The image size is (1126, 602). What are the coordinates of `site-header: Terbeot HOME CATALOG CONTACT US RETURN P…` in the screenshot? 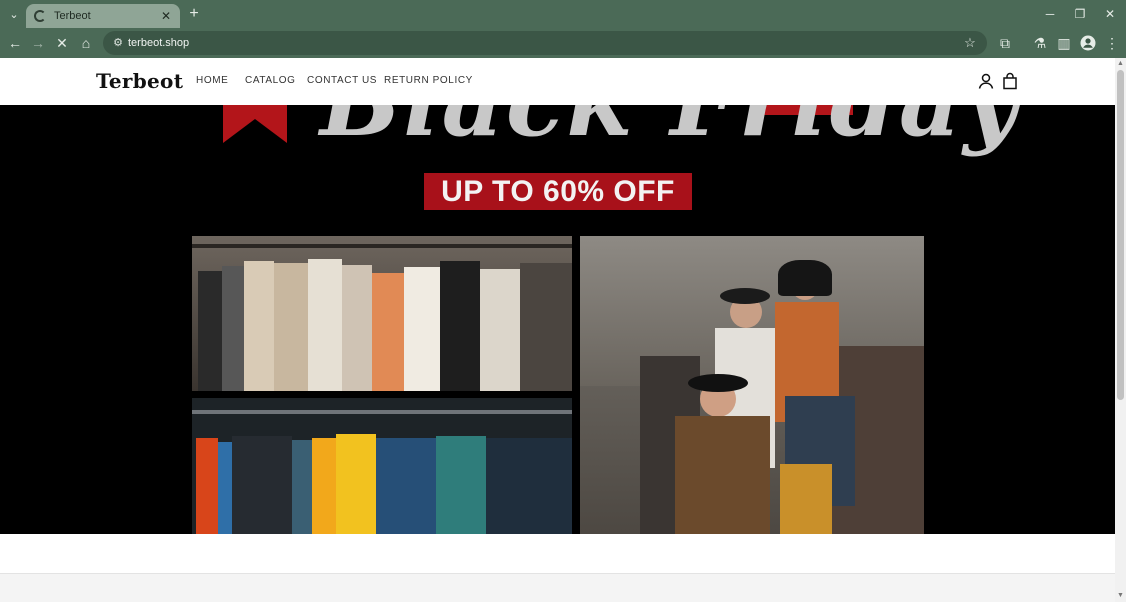 It's located at (557, 81).